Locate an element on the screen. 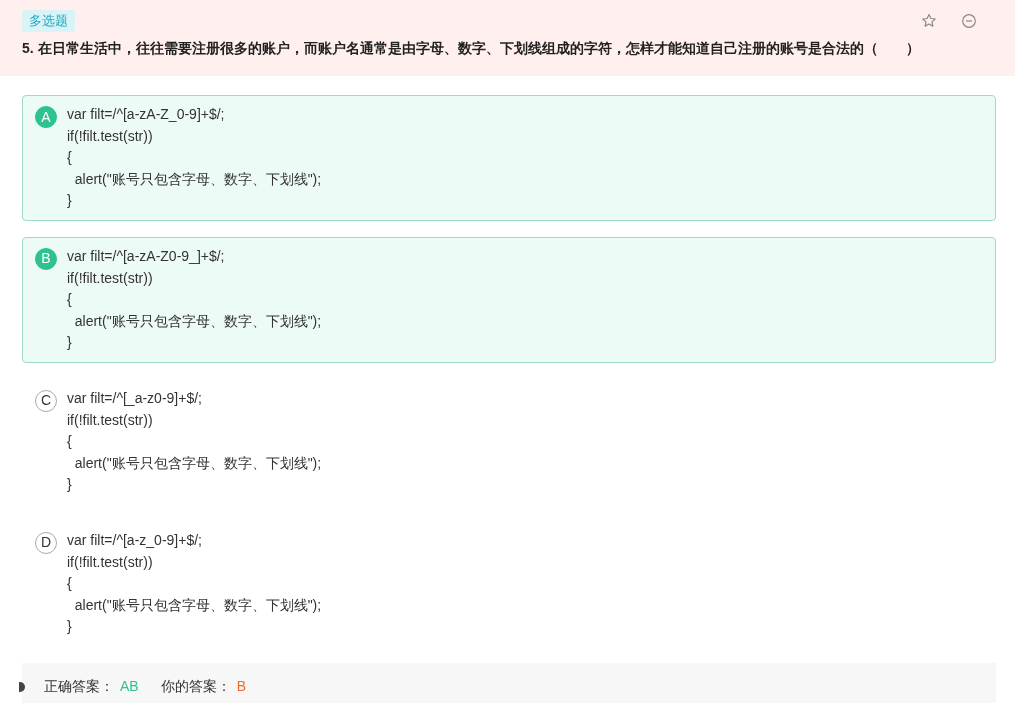 The height and width of the screenshot is (703, 1023). code-line: var filt=/^[a-zA-Z_0-9]+$/; is located at coordinates (146, 114).